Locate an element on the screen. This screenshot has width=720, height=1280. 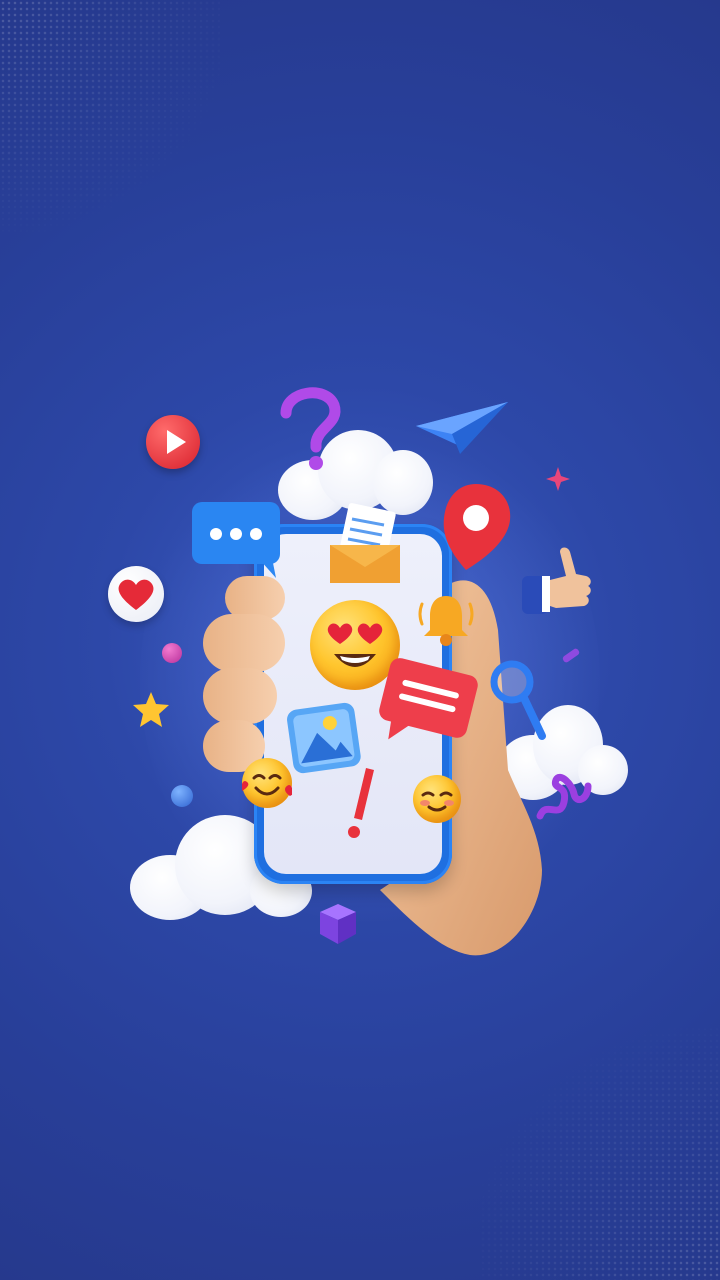
question-mark-icon is located at coordinates (310, 428).